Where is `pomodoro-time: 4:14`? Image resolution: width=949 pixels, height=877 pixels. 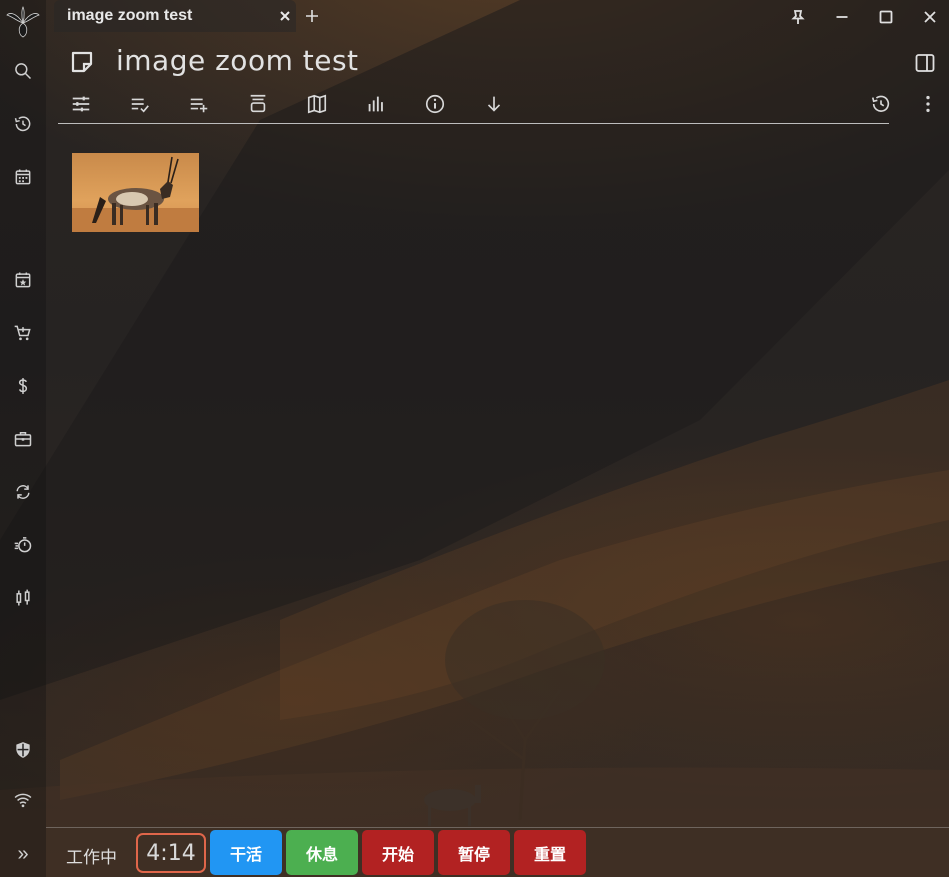
pomodoro-time: 4:14 is located at coordinates (171, 853).